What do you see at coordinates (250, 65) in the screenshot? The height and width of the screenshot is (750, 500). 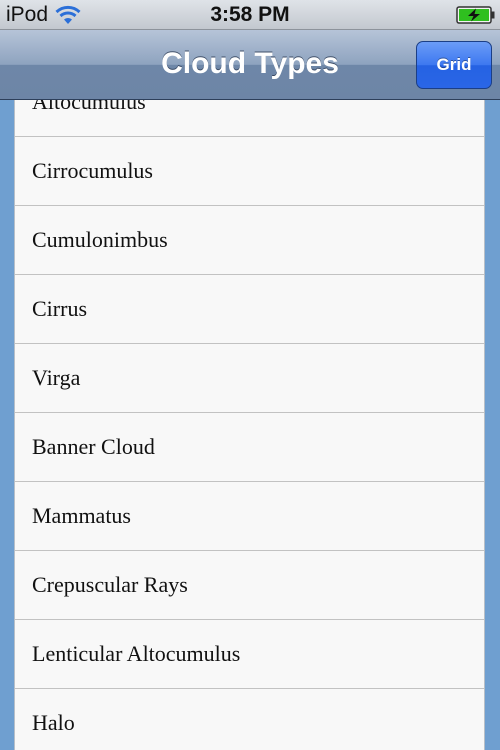 I see `navigation-bar: Cloud Types Grid` at bounding box center [250, 65].